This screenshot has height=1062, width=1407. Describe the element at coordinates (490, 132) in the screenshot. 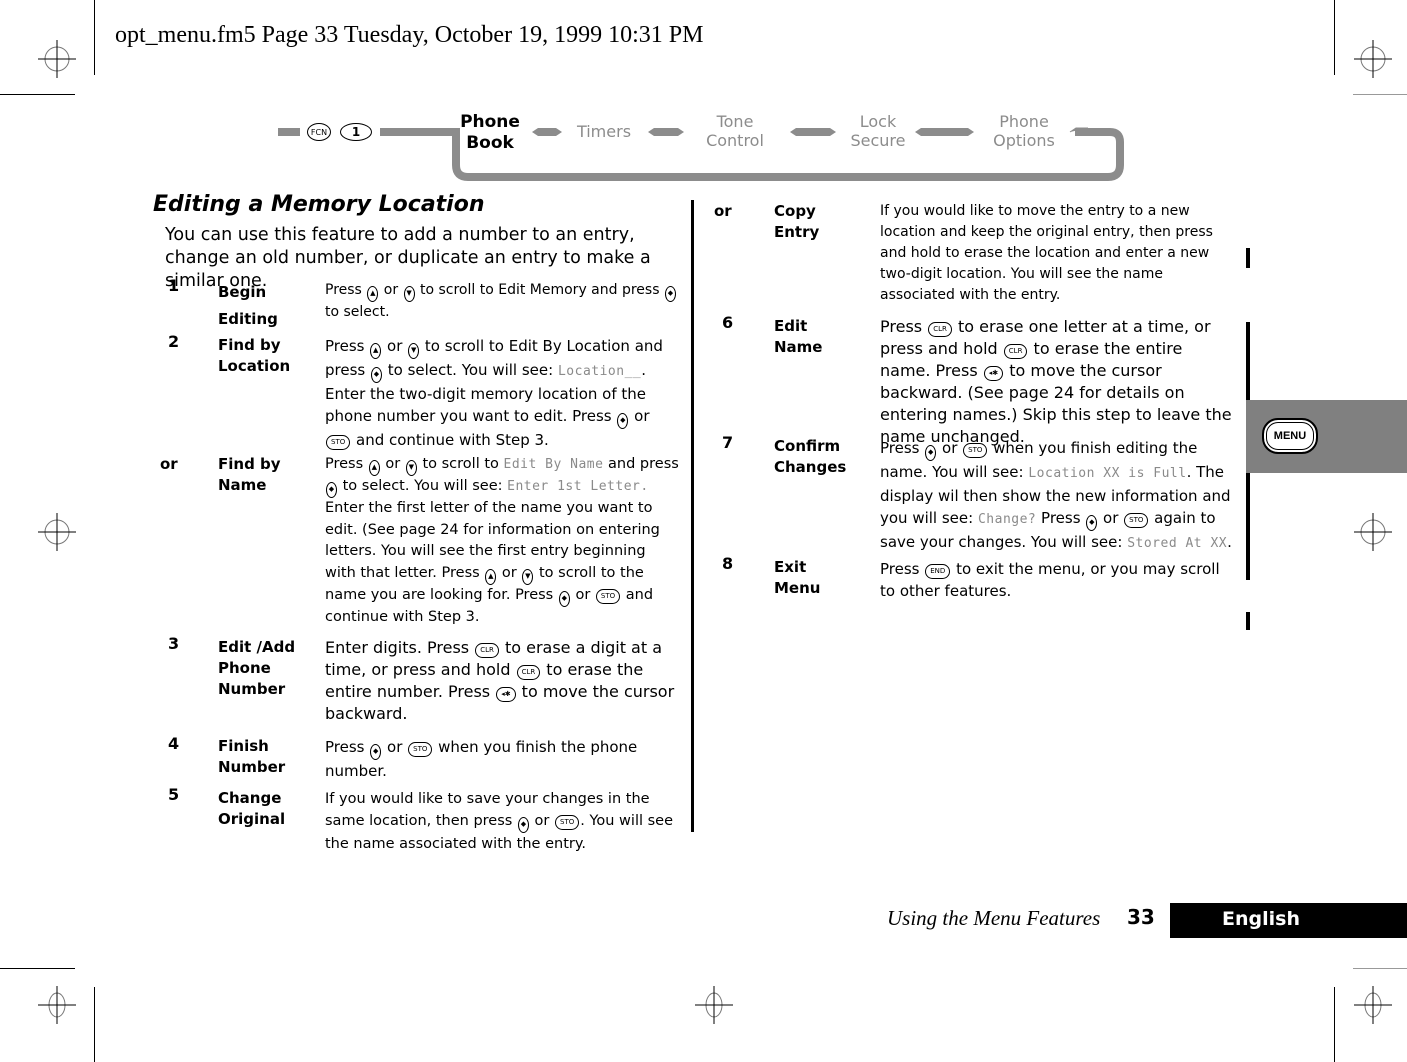

I see `nav-item-phone-book: Phone Book` at that location.